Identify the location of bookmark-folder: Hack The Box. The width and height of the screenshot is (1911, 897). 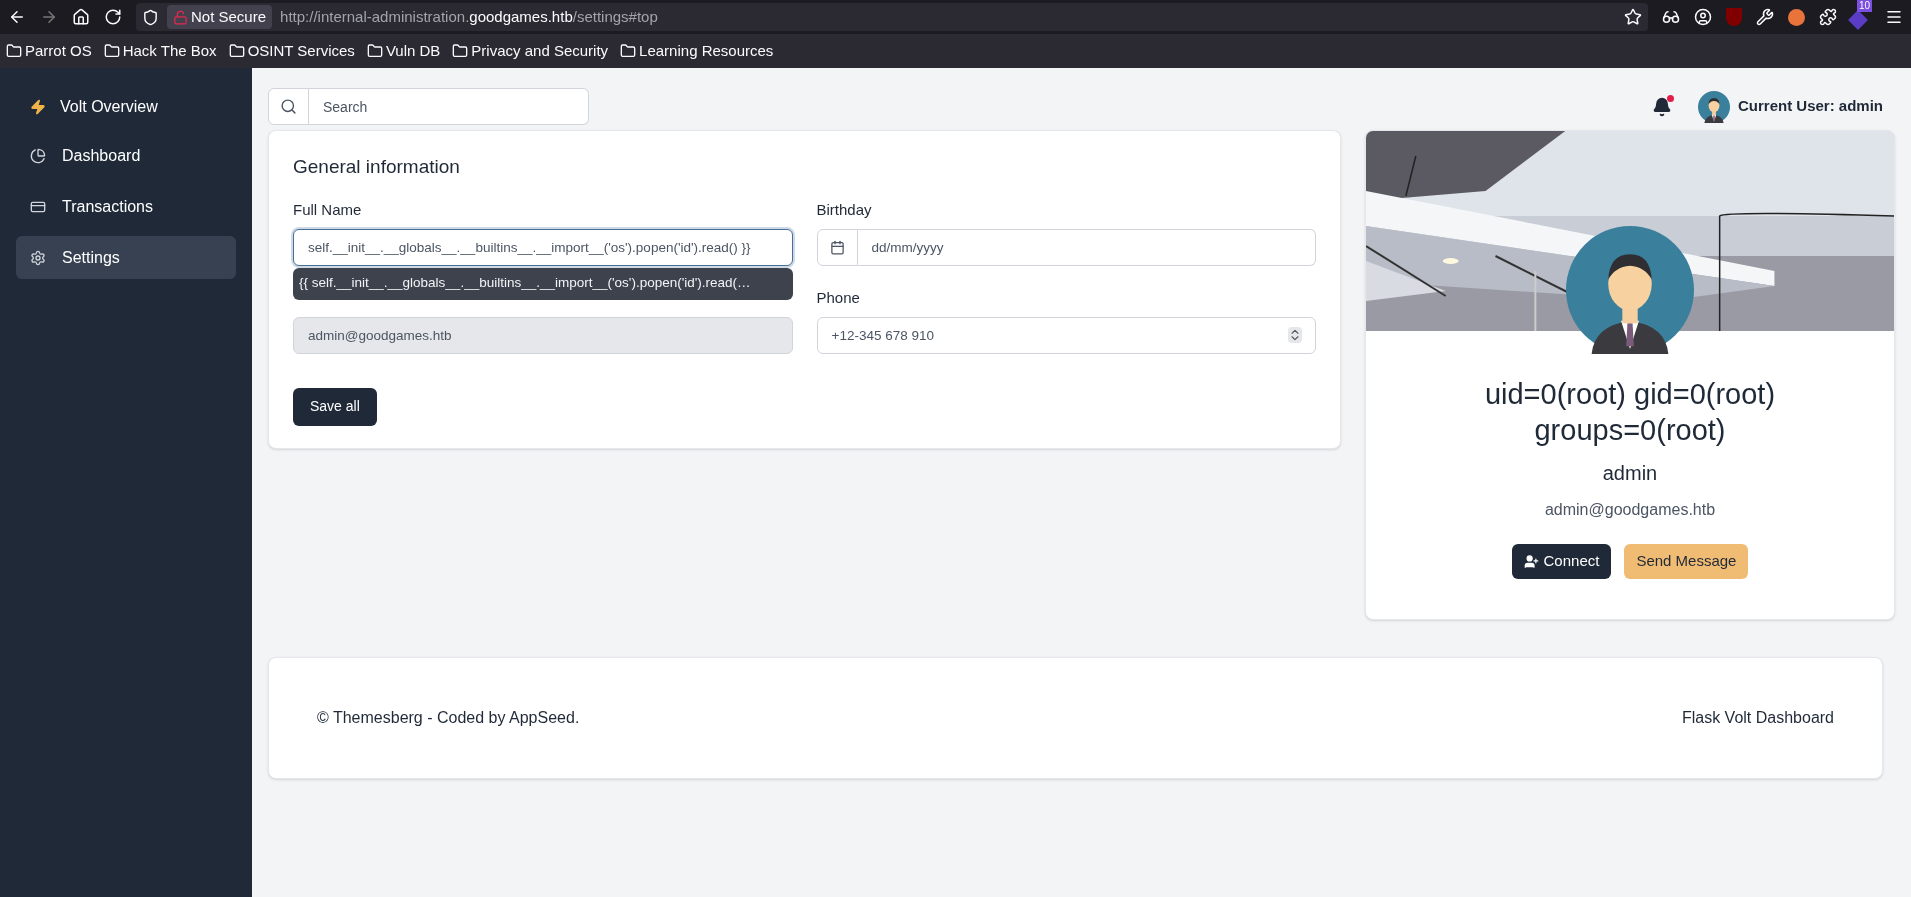
(160, 51).